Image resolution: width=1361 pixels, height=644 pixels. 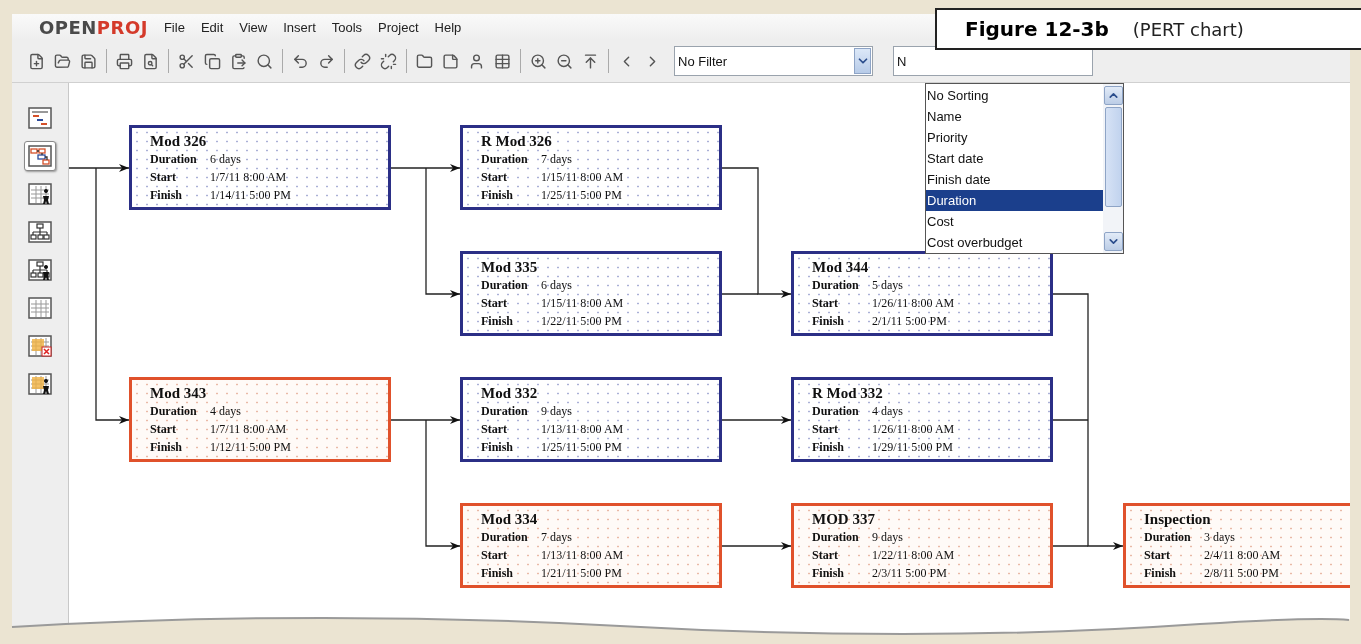 What do you see at coordinates (1014, 158) in the screenshot?
I see `sort-option: Start date` at bounding box center [1014, 158].